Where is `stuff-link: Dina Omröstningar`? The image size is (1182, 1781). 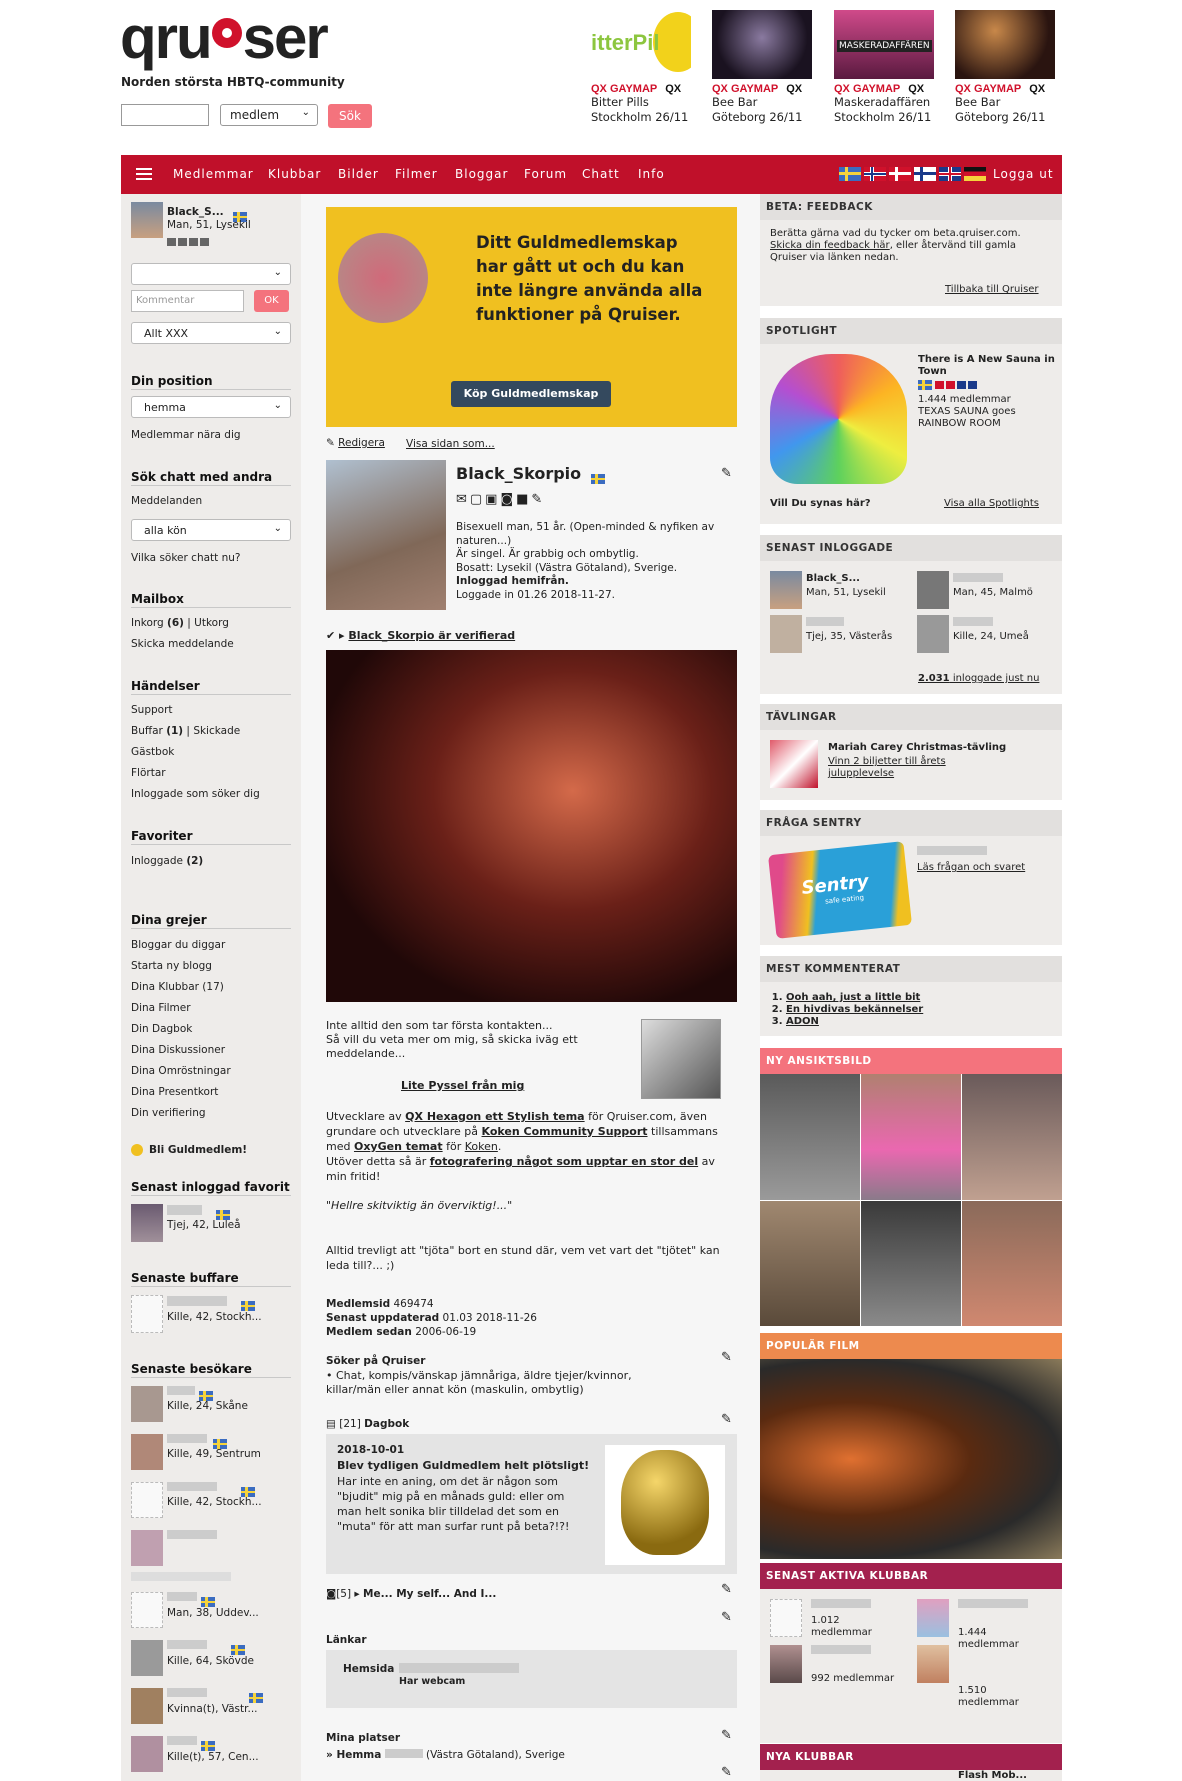
stuff-link: Dina Omröstningar is located at coordinates (181, 1071).